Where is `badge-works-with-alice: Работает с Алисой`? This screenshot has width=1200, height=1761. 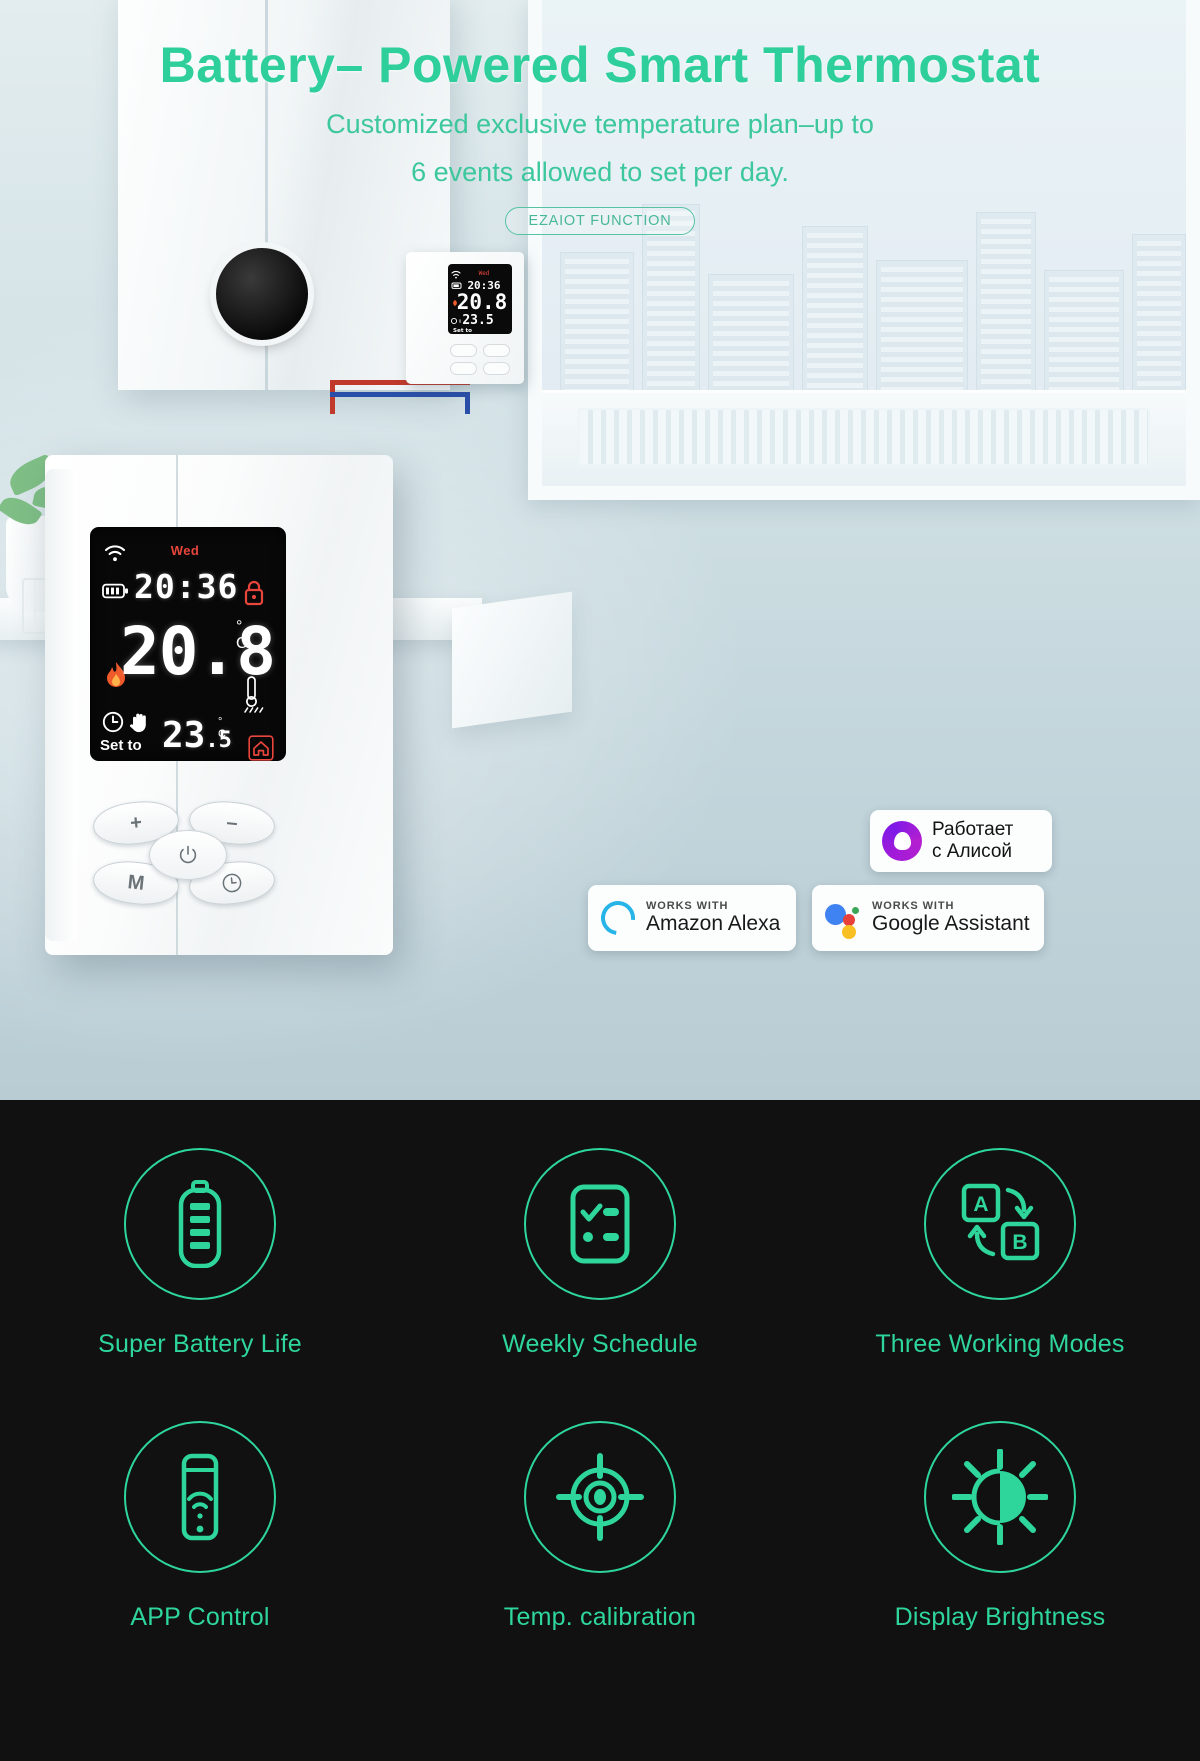 badge-works-with-alice: Работает с Алисой is located at coordinates (961, 841).